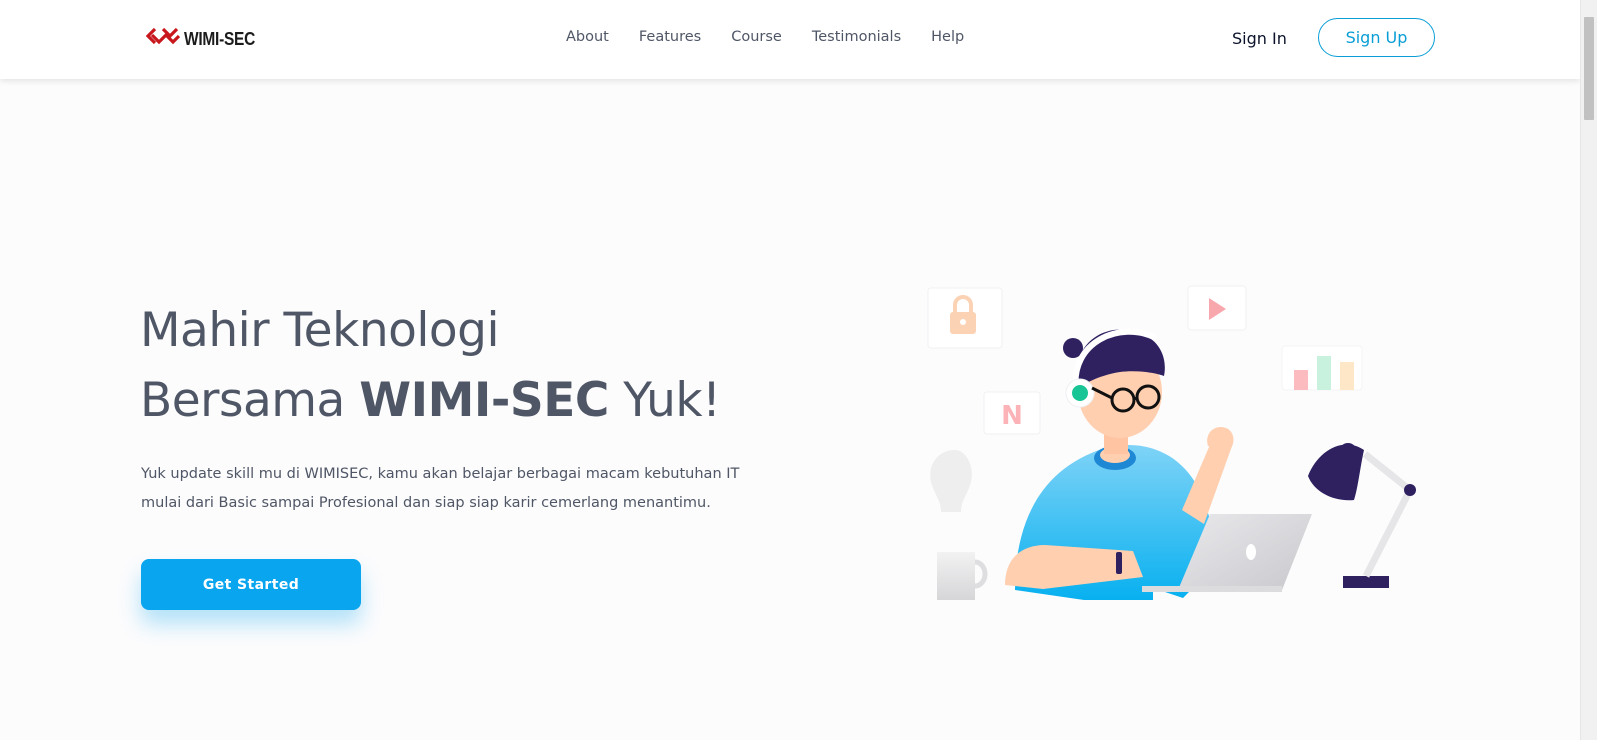 This screenshot has height=740, width=1597. I want to click on desk-lamp-icon, so click(1362, 515).